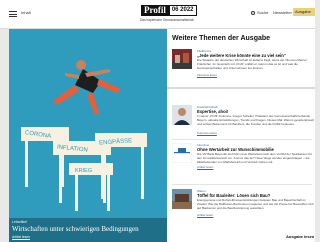 The image size is (320, 242). I want to click on search-button: Suche, so click(259, 12).